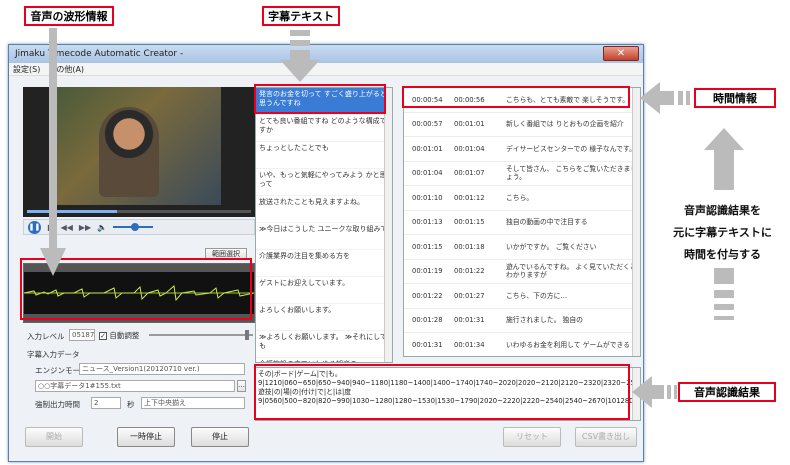 This screenshot has width=790, height=465. I want to click on timecode-start: 00:01:22, so click(427, 295).